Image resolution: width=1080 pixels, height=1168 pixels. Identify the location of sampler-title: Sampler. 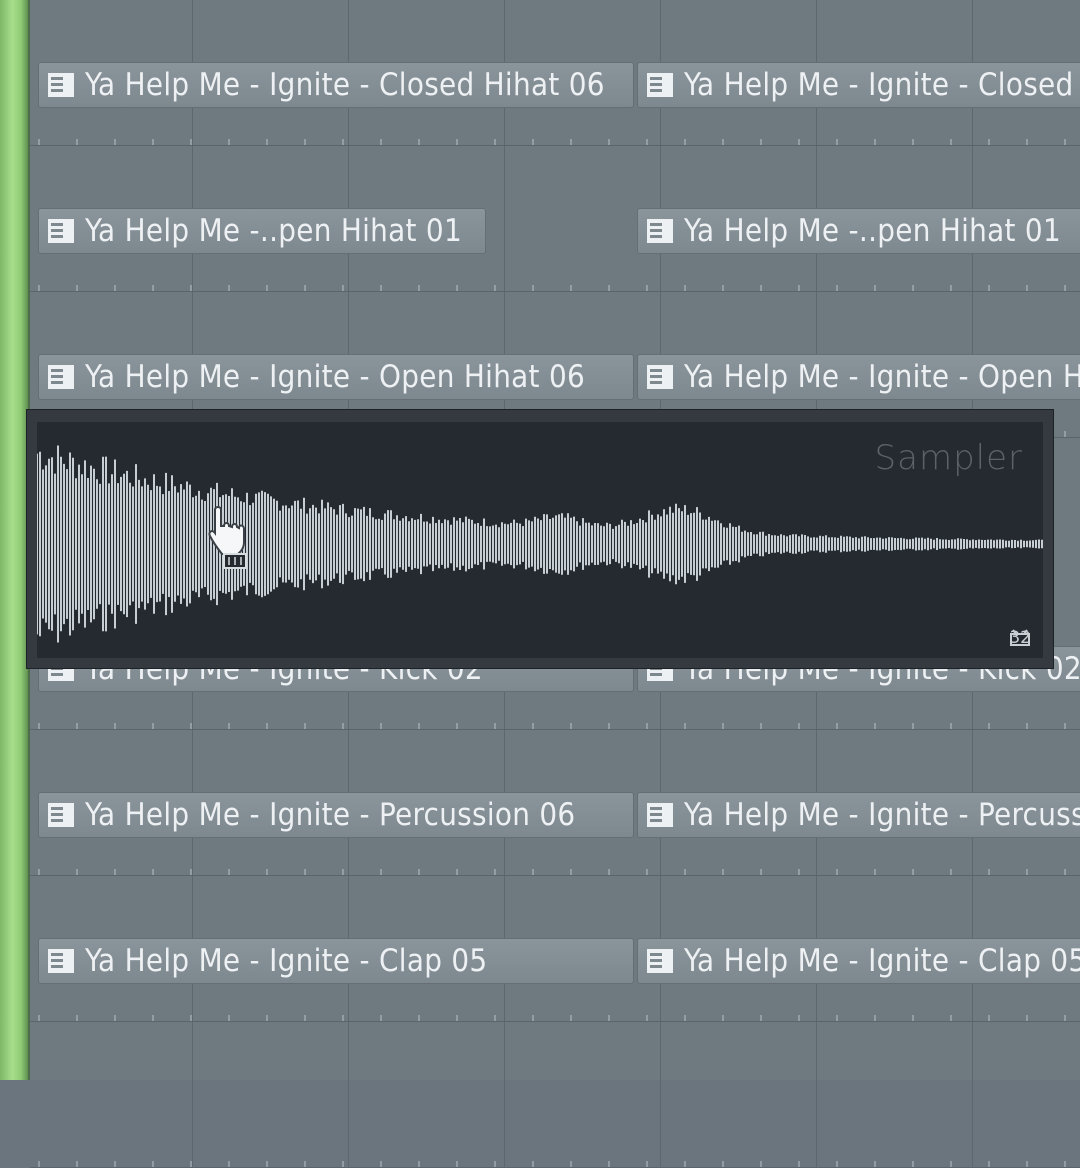
(948, 458).